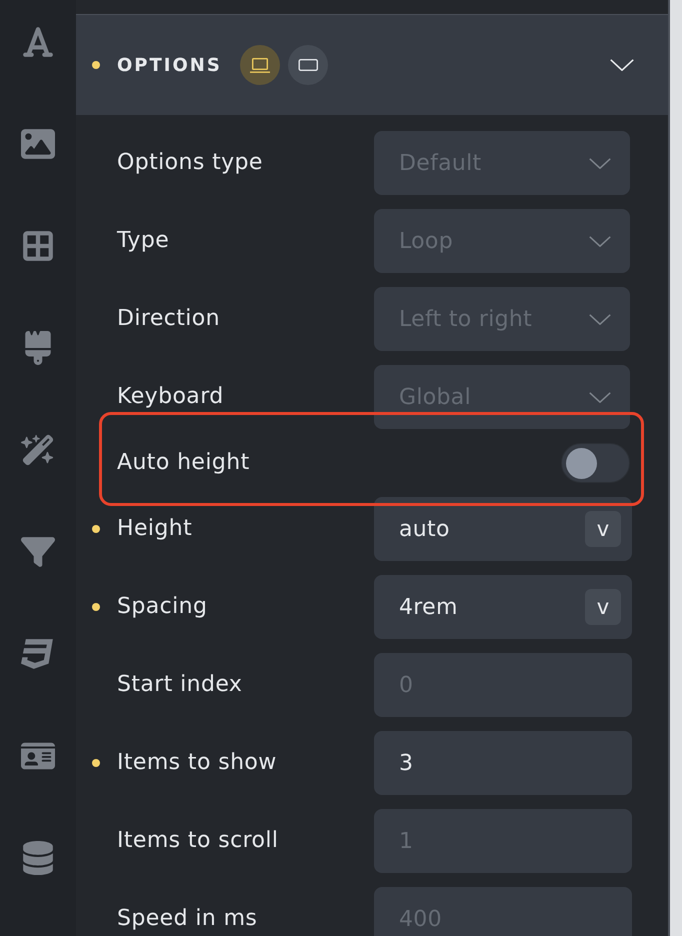  Describe the element at coordinates (38, 246) in the screenshot. I see `grid-icon` at that location.